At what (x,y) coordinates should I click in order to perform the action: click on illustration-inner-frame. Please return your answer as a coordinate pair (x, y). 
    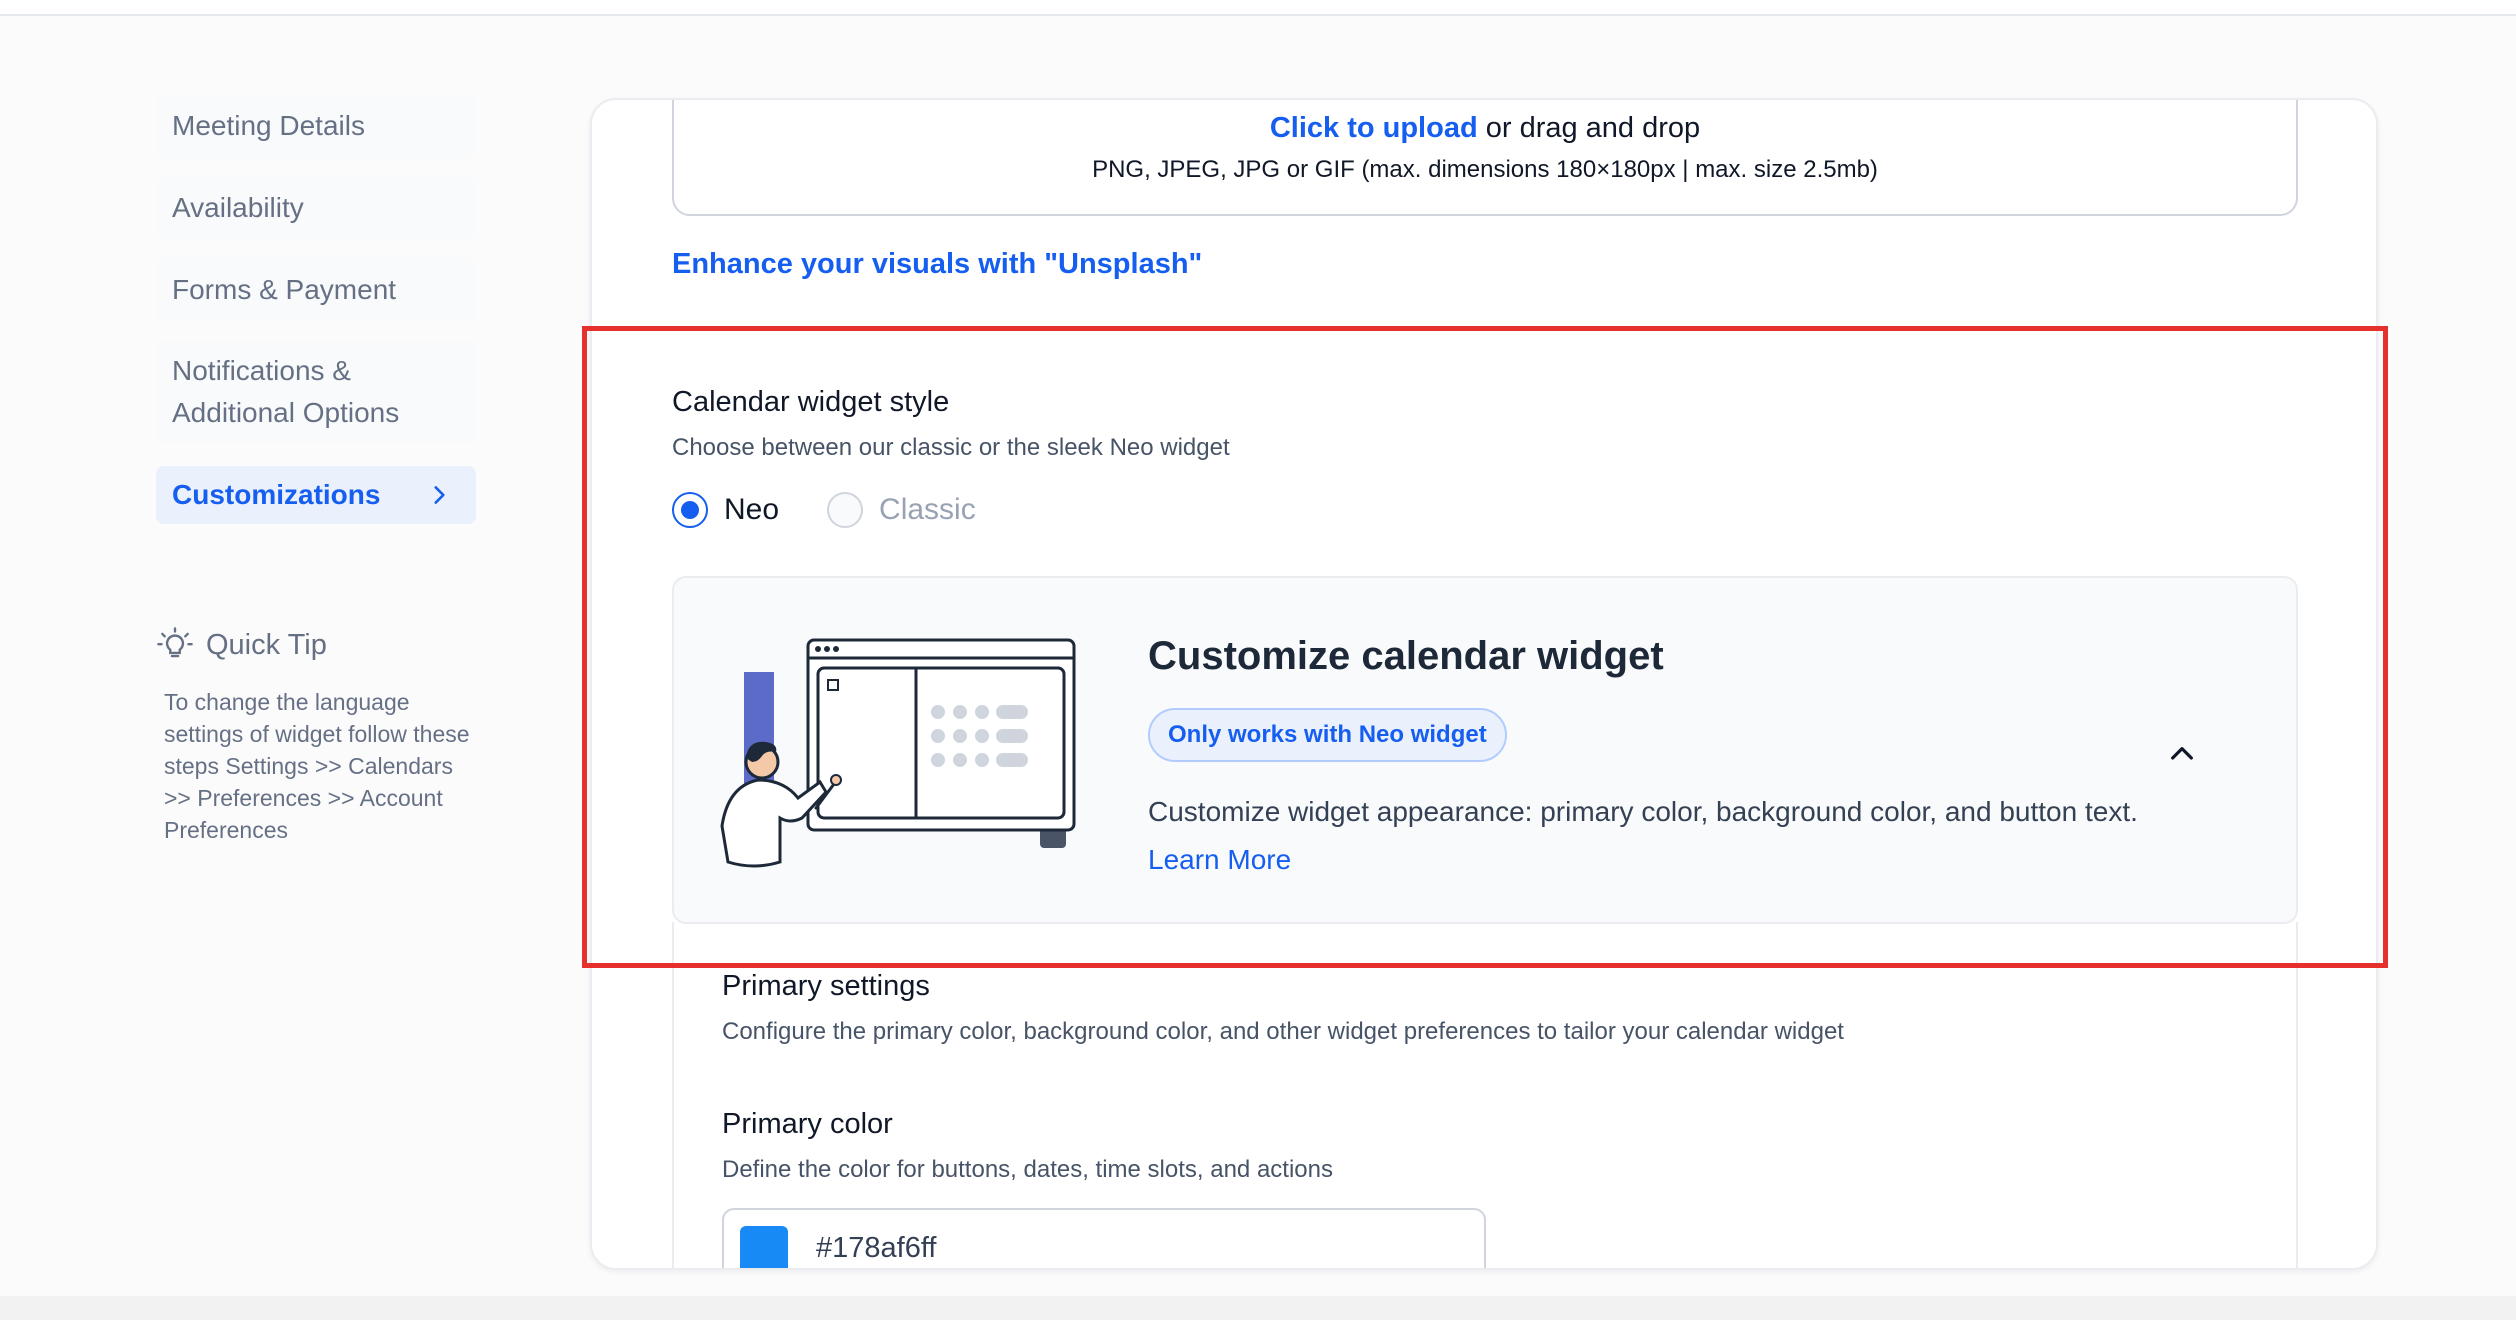
    Looking at the image, I should click on (941, 743).